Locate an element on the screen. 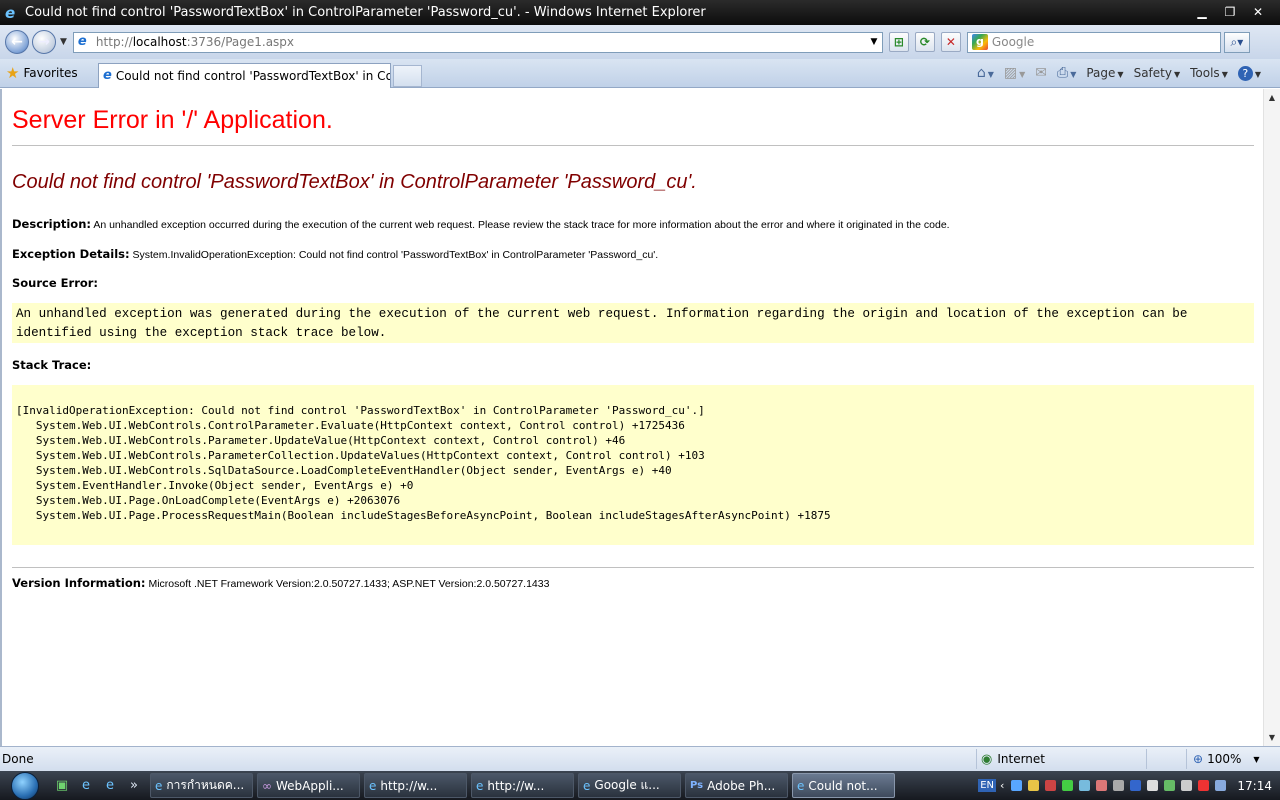  stack-trace-label: Stack Trace: is located at coordinates (52, 365).